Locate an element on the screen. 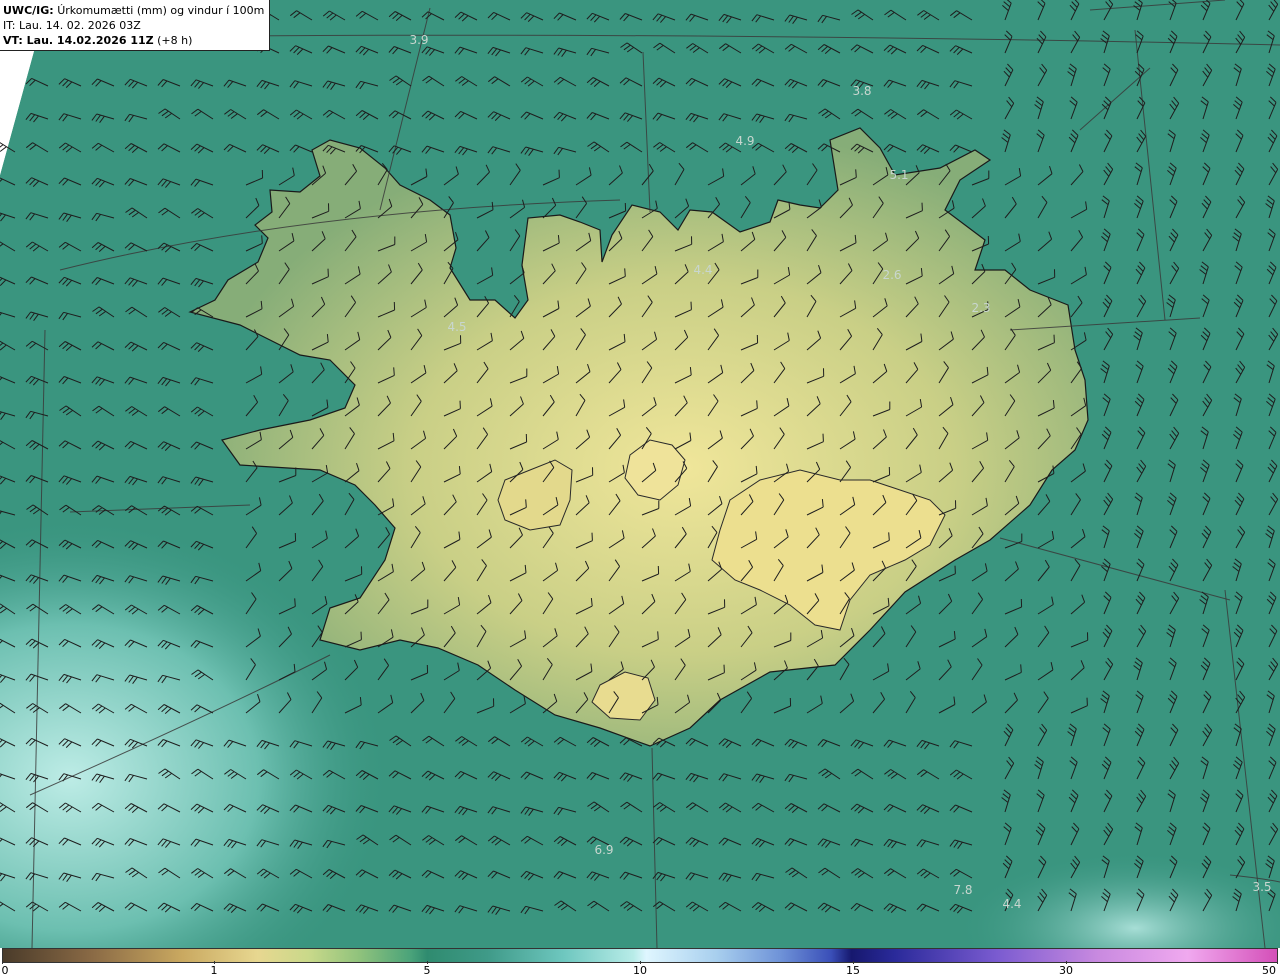 This screenshot has height=978, width=1280. value-label: 2.6 is located at coordinates (892, 275).